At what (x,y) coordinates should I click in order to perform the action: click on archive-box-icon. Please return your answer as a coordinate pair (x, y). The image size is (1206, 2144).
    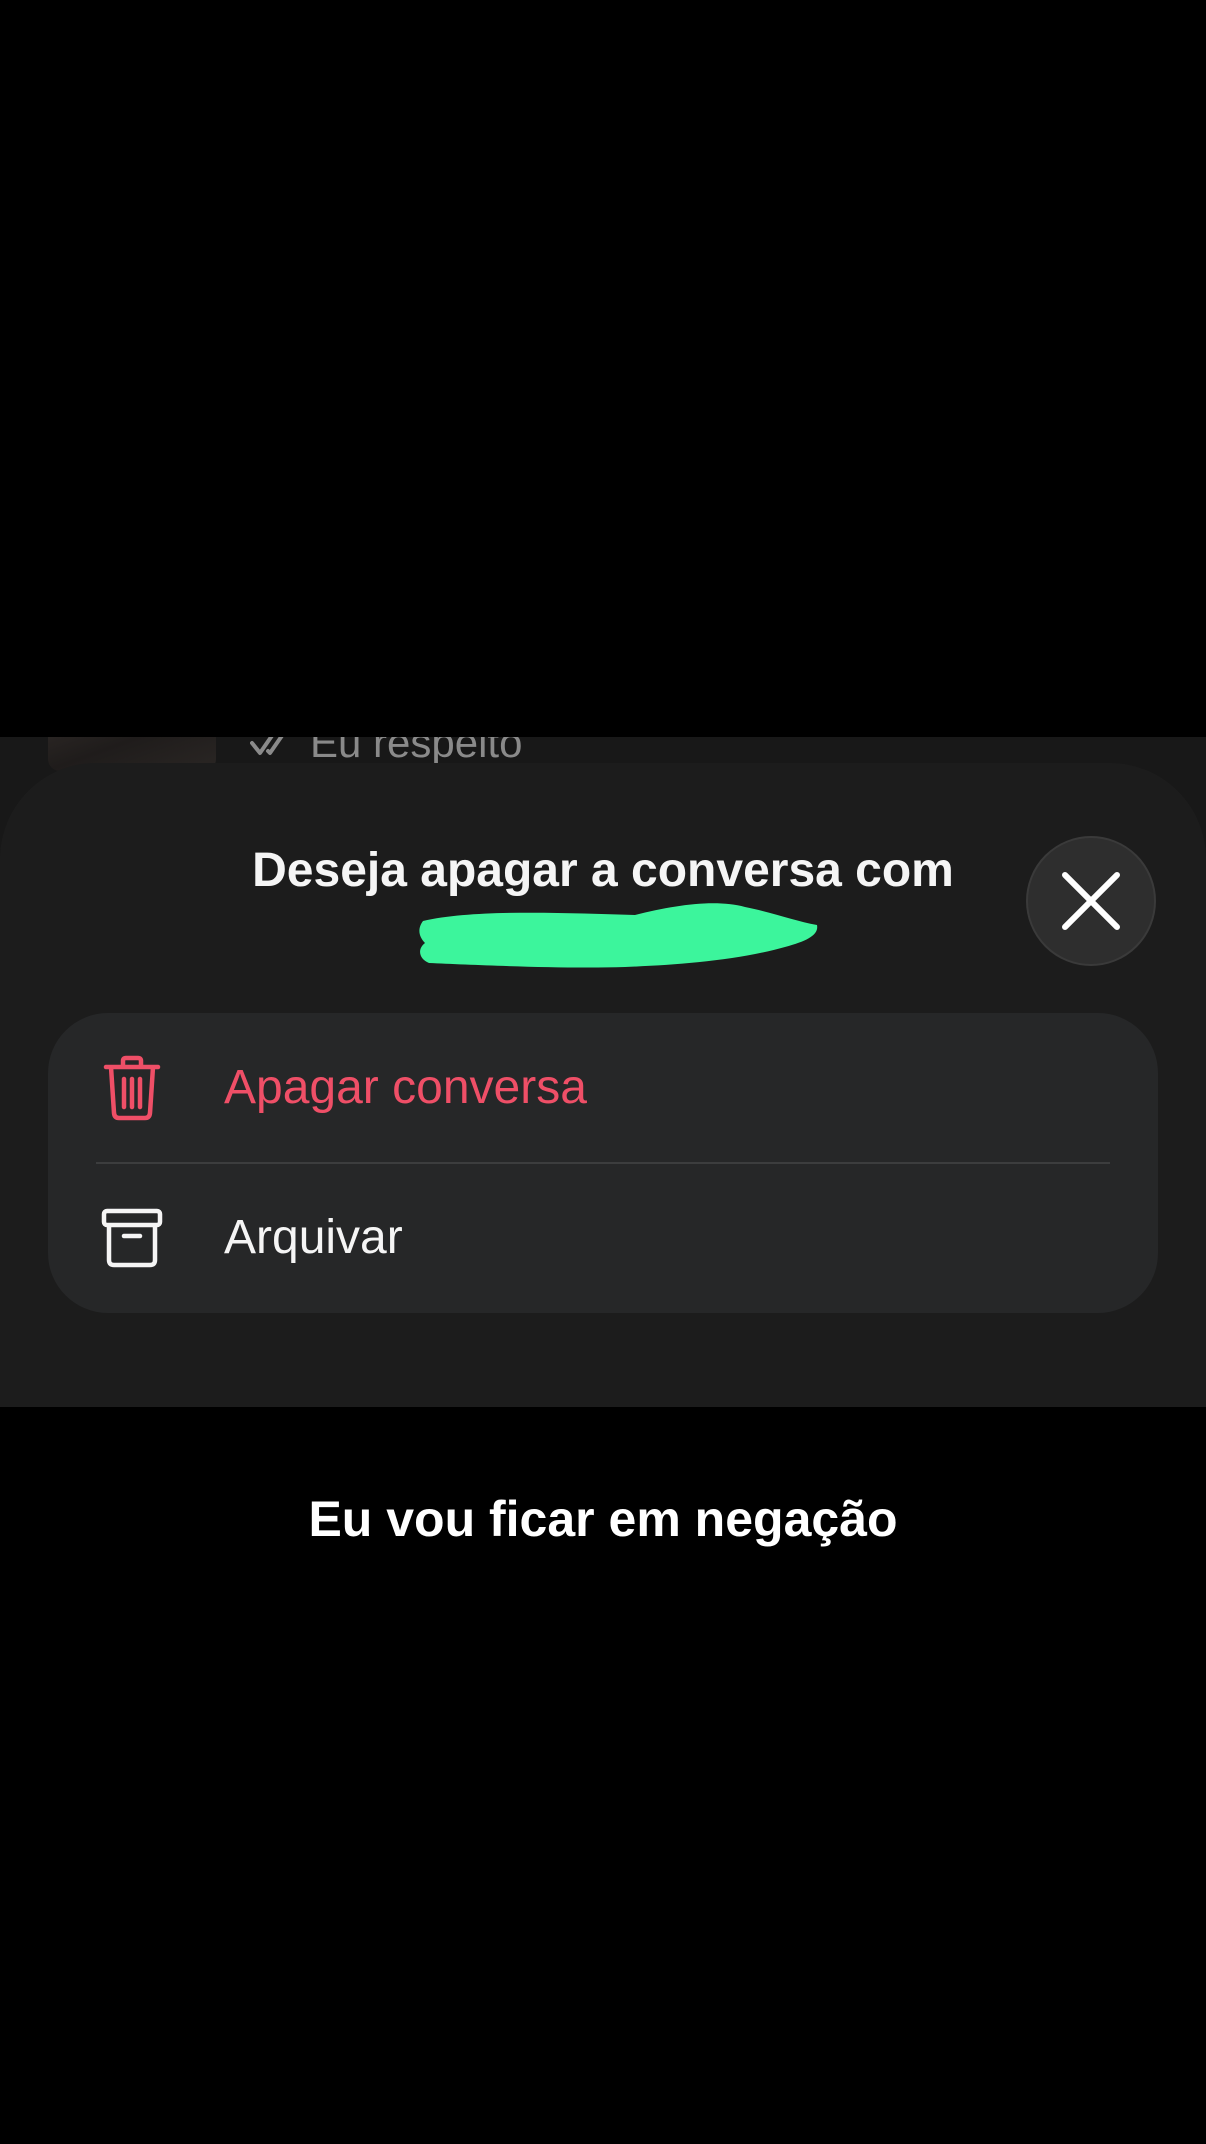
    Looking at the image, I should click on (132, 1238).